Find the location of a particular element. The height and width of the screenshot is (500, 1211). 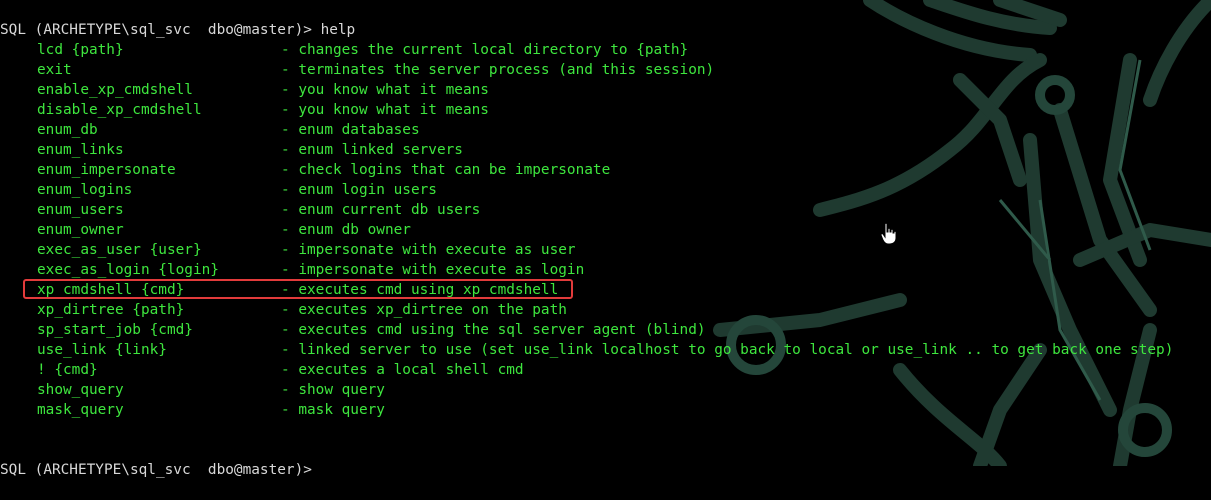

help-command-description: - enum current db users is located at coordinates (381, 210).